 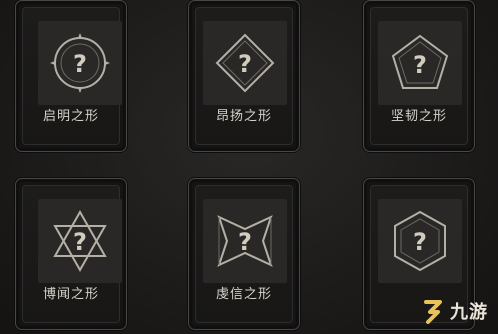 I want to click on card-label: 启明之形, so click(x=70, y=116).